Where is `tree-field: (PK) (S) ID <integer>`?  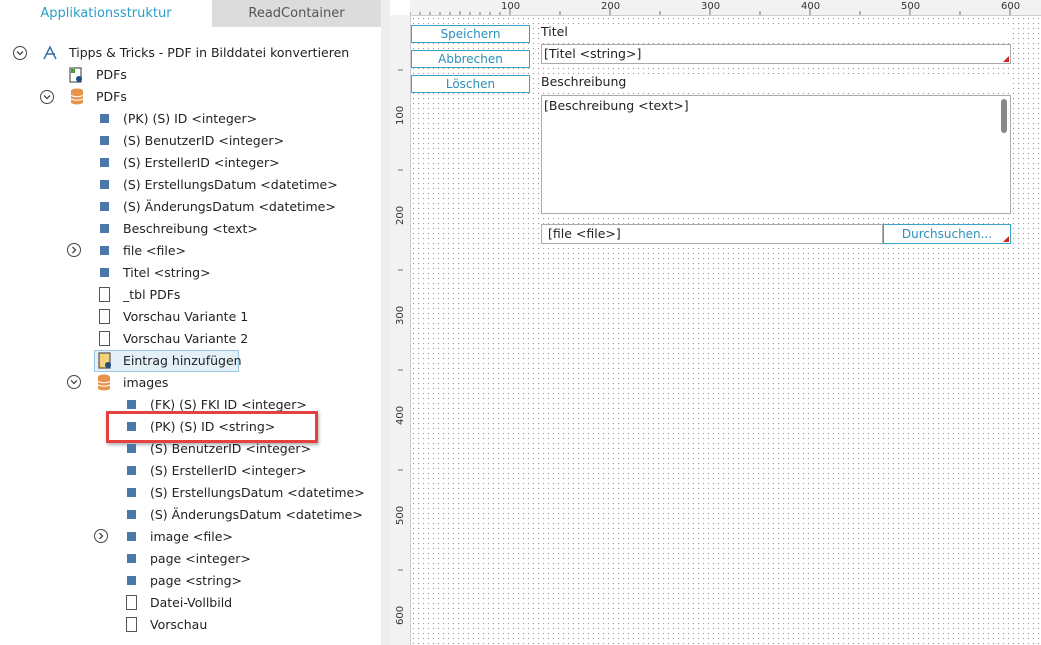 tree-field: (PK) (S) ID <integer> is located at coordinates (190, 119).